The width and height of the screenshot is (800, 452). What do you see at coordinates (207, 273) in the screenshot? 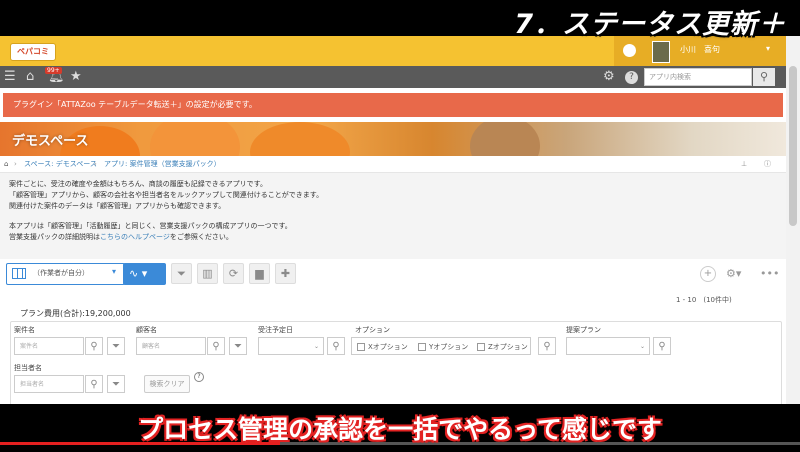
I see `chart-icon: ▥` at bounding box center [207, 273].